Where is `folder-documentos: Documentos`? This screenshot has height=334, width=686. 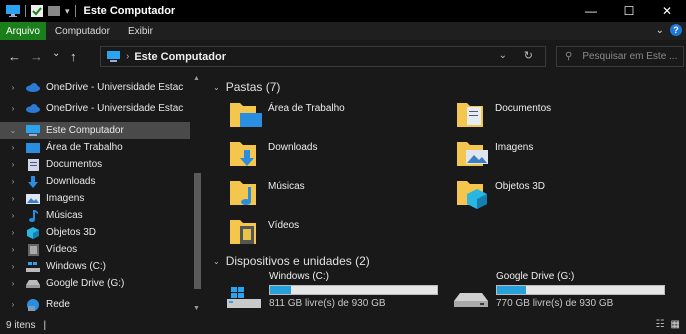 folder-documentos: Documentos is located at coordinates (567, 115).